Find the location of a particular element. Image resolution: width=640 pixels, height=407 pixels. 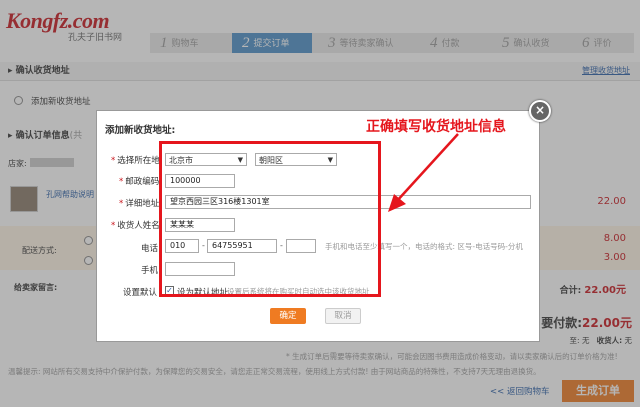

default-label: 设置默认 is located at coordinates (140, 293).